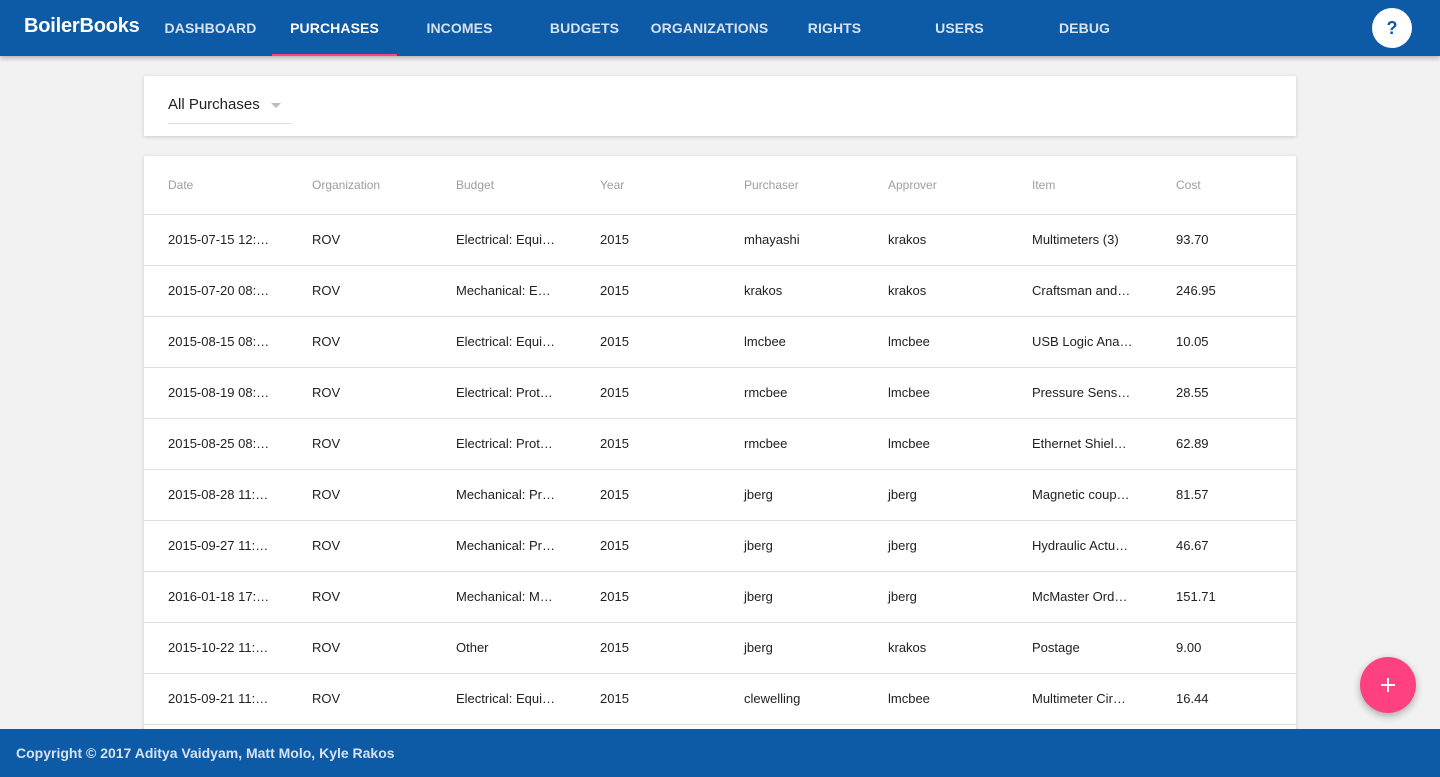 The width and height of the screenshot is (1440, 777). Describe the element at coordinates (459, 28) in the screenshot. I see `tab-incomes: INCOMES` at that location.